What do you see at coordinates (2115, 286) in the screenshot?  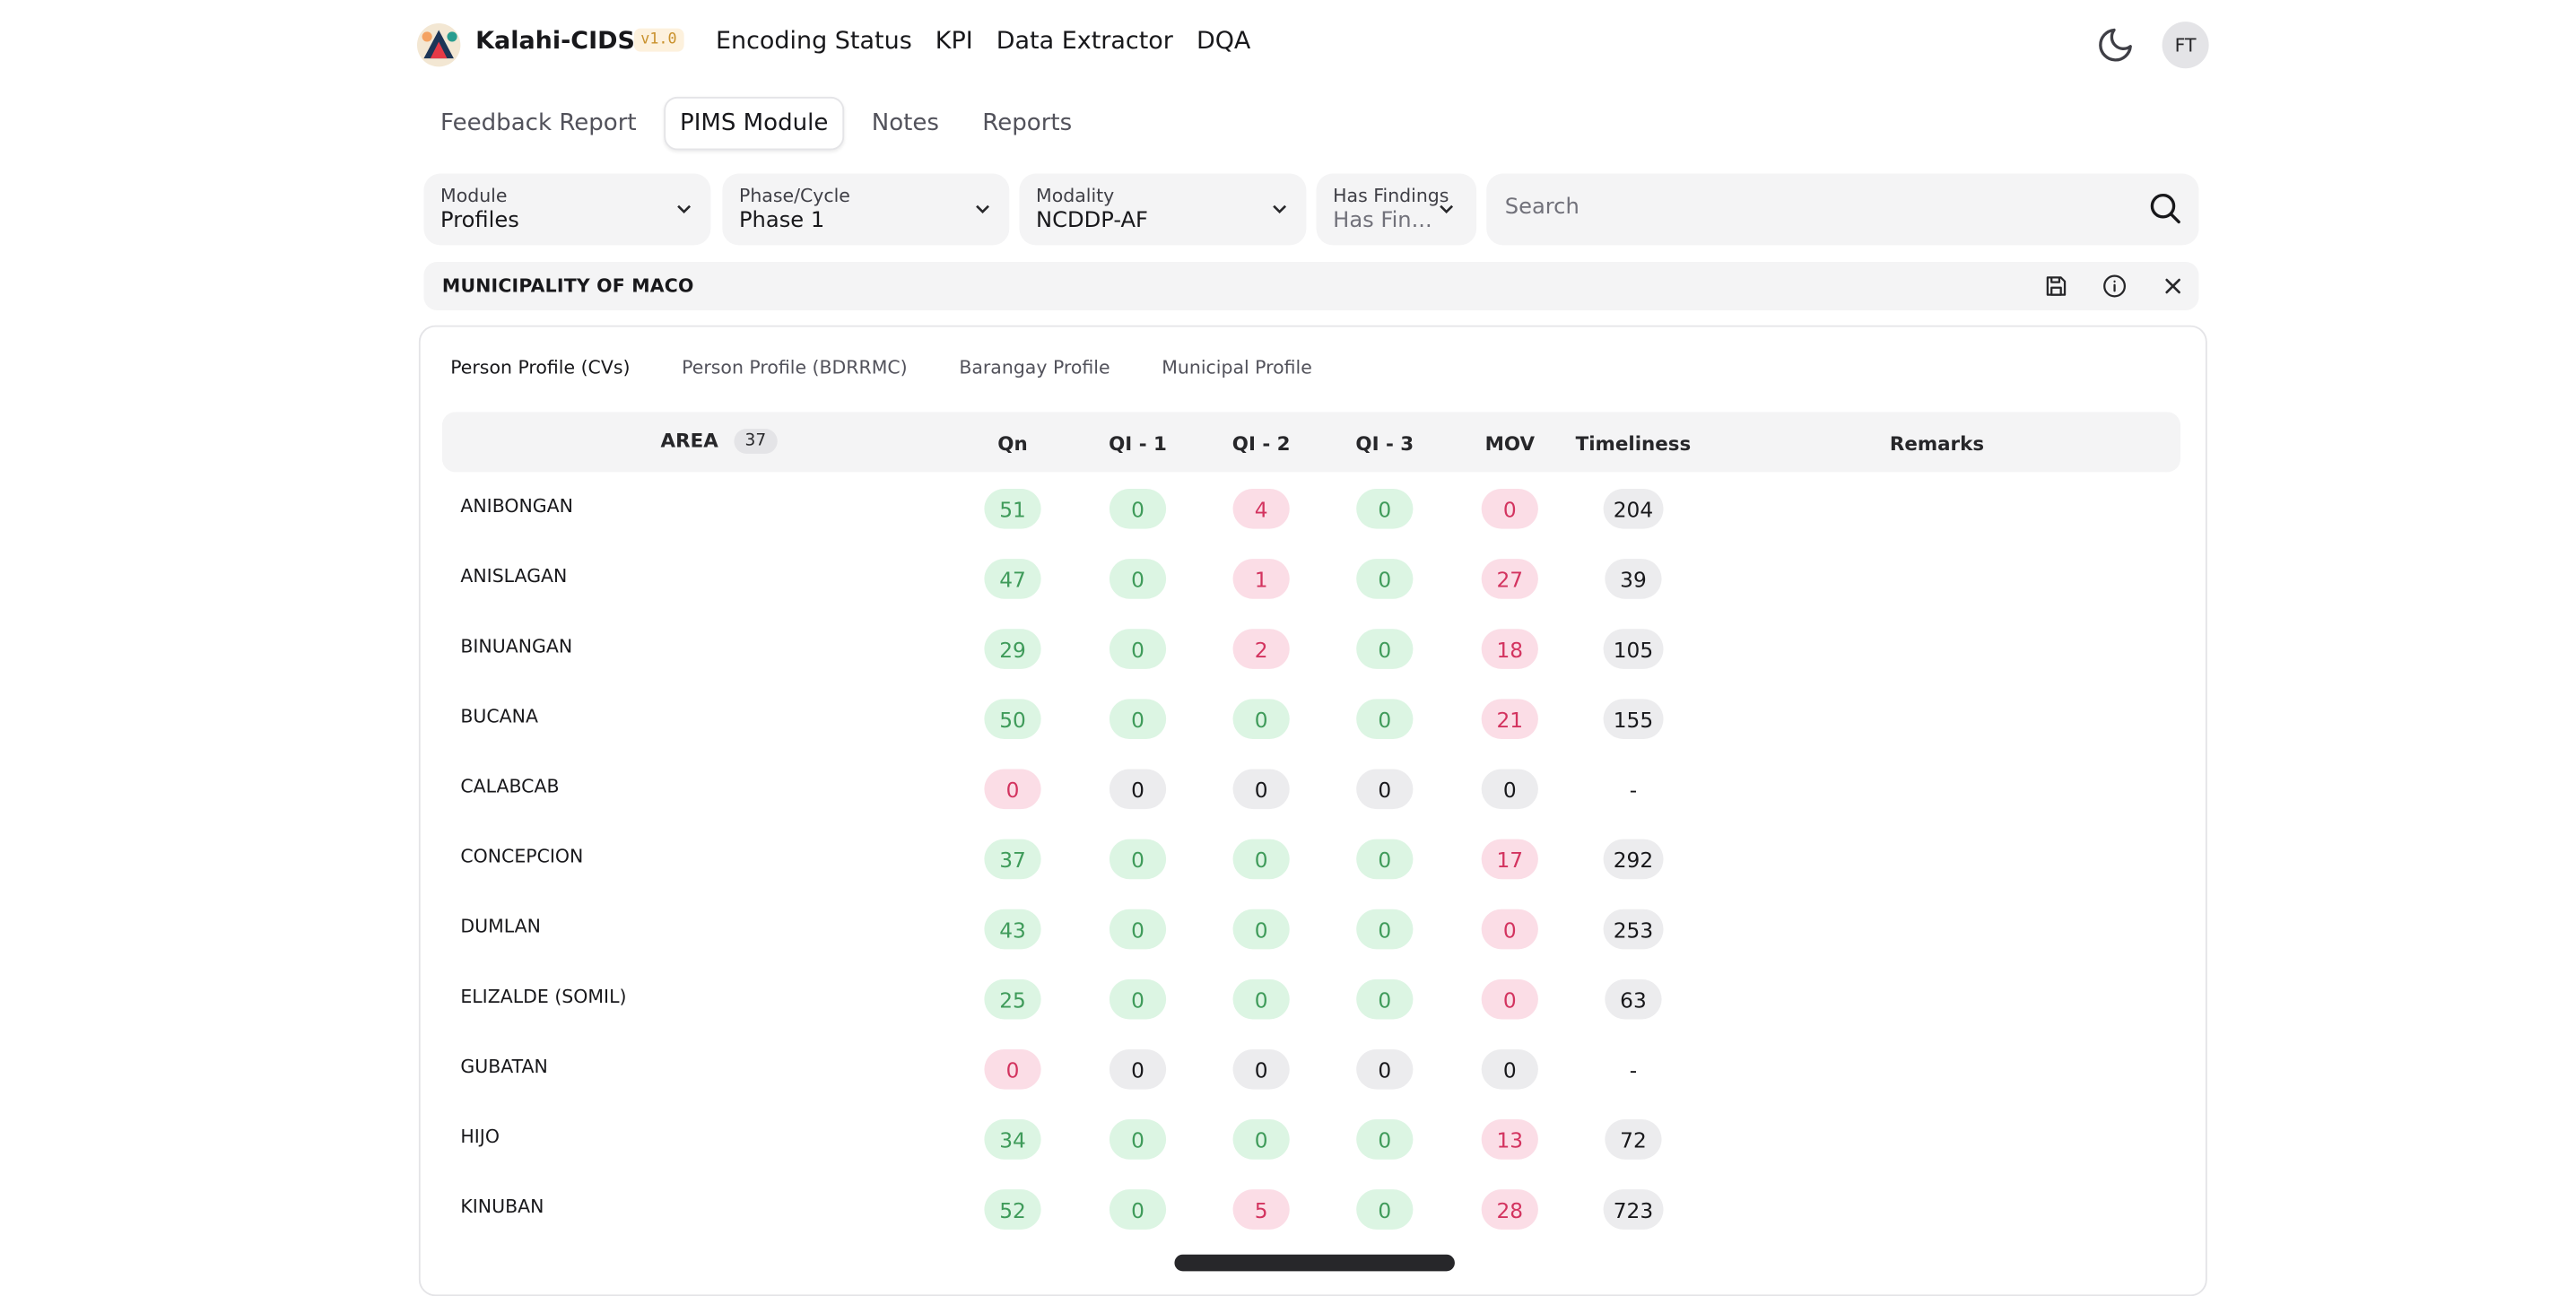 I see `info-icon` at bounding box center [2115, 286].